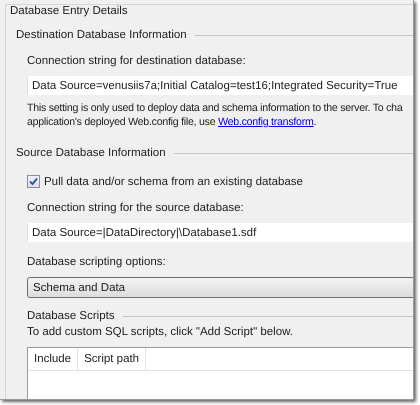 This screenshot has height=405, width=420. What do you see at coordinates (71, 316) in the screenshot?
I see `section-title: Database Scripts` at bounding box center [71, 316].